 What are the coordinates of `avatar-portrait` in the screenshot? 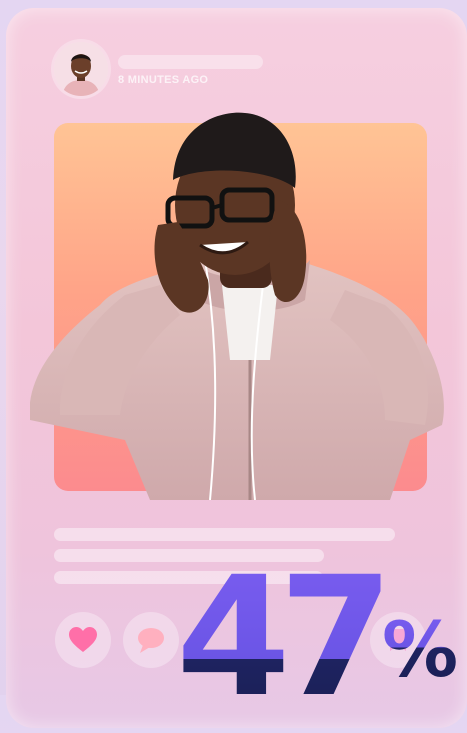 It's located at (81, 69).